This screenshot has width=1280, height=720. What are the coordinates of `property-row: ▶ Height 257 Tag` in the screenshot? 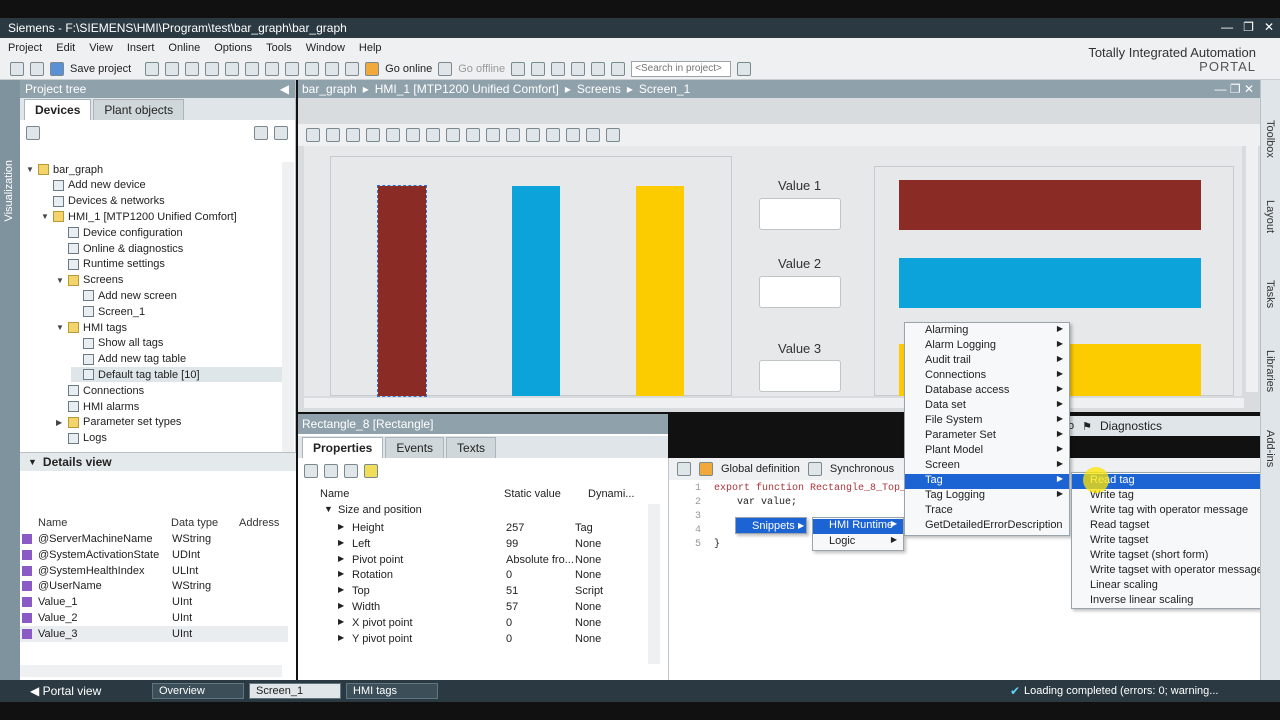 It's located at (478, 528).